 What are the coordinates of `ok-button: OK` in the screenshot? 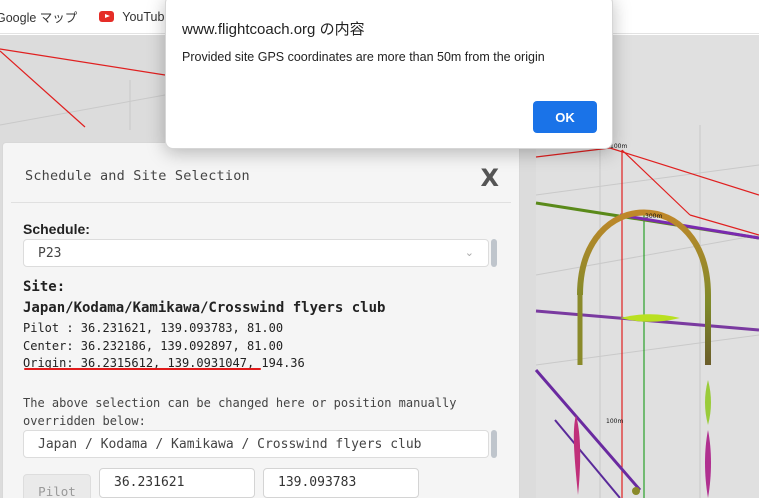 It's located at (565, 117).